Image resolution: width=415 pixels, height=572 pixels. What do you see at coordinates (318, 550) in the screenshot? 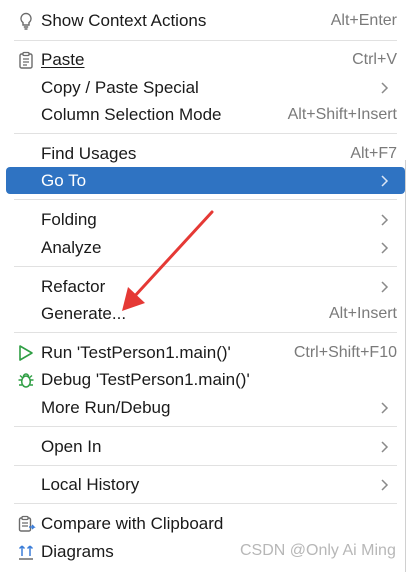
I see `watermark: CSDN @Only Ai Ming` at bounding box center [318, 550].